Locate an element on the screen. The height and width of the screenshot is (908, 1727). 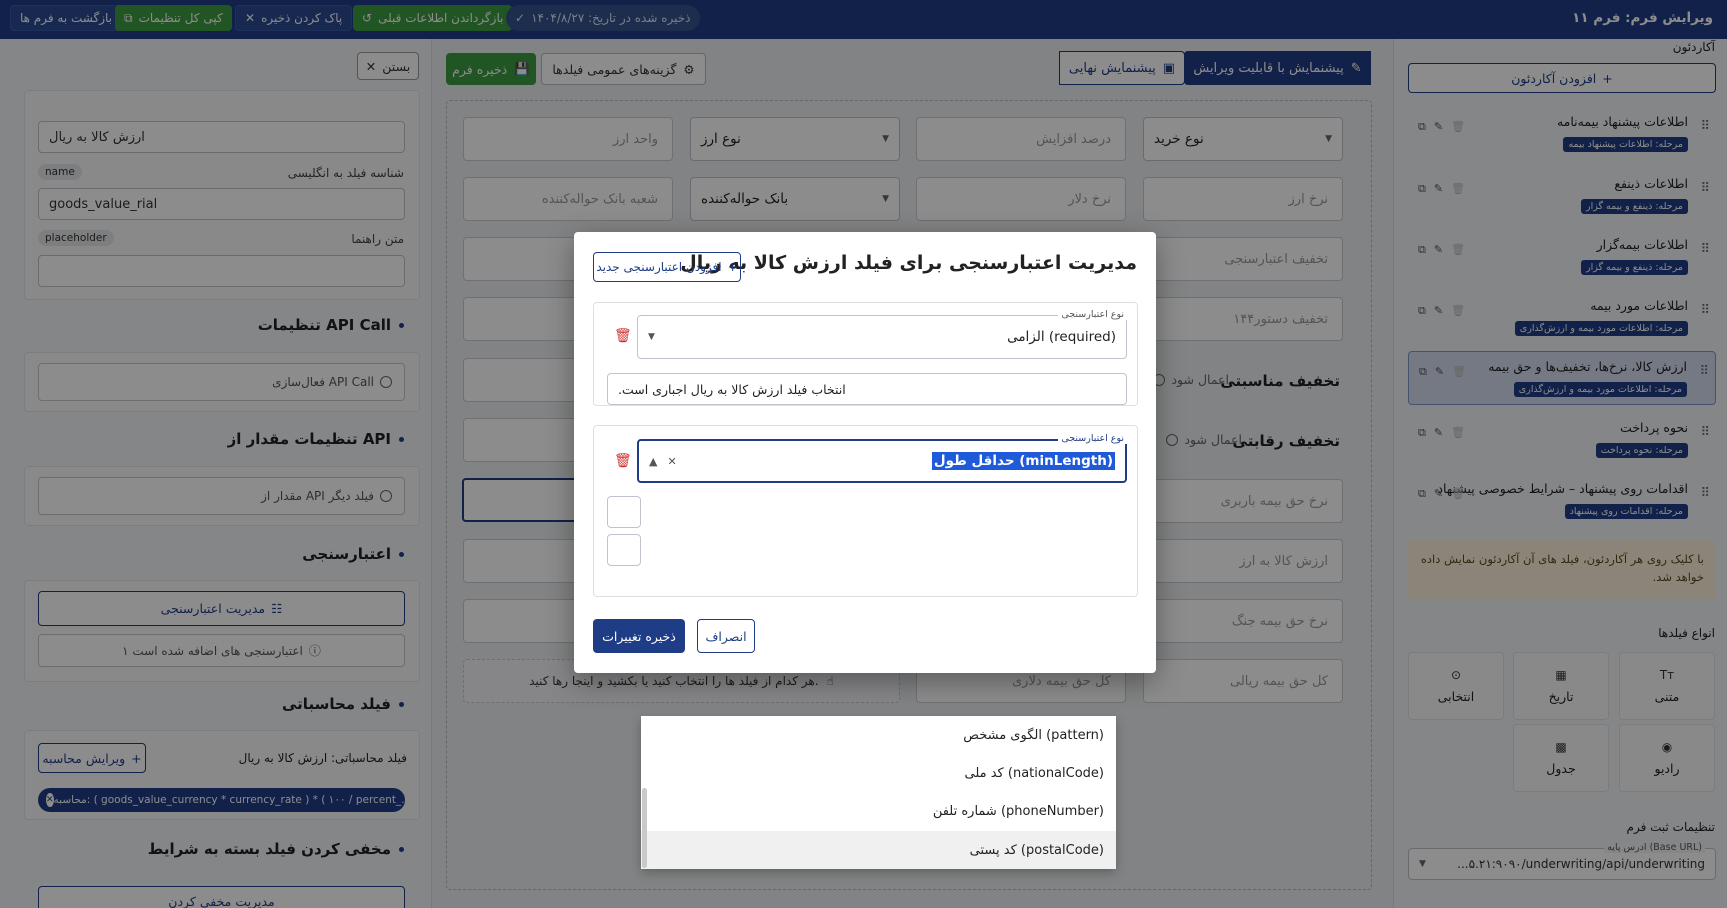
chevron-down-icon: ▼ is located at coordinates (651, 337).